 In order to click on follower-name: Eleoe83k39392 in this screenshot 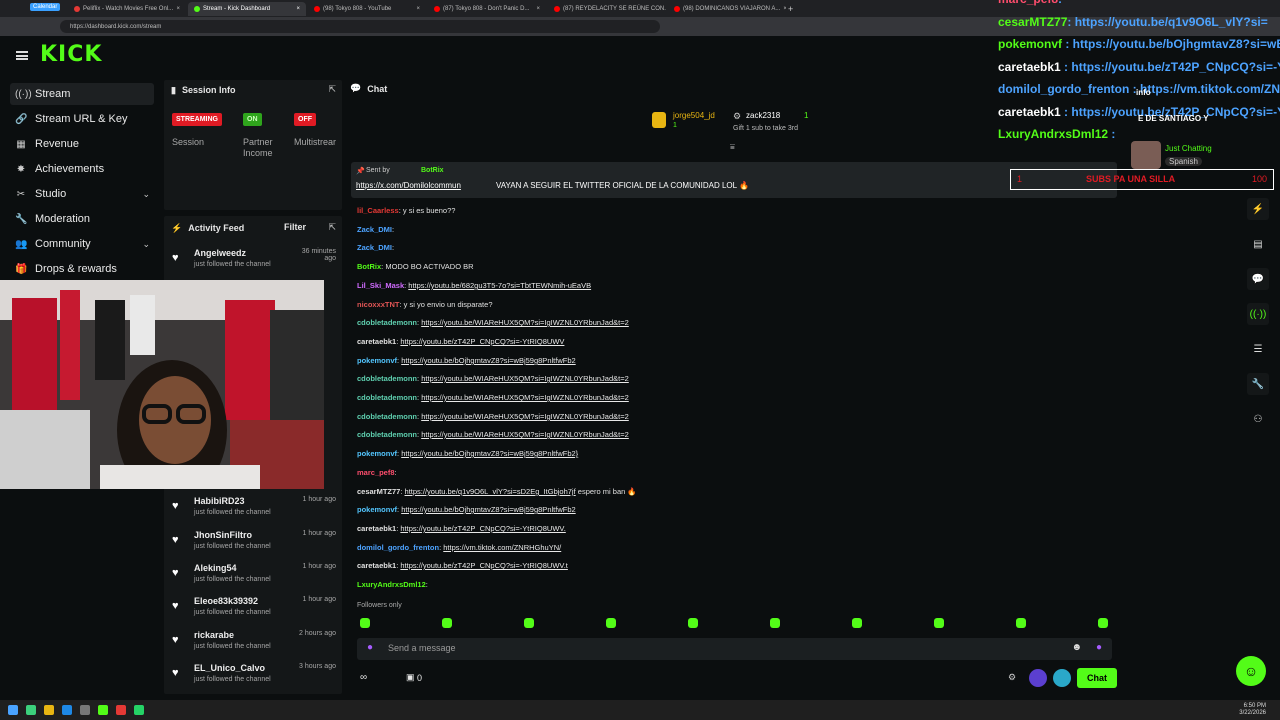, I will do `click(226, 601)`.